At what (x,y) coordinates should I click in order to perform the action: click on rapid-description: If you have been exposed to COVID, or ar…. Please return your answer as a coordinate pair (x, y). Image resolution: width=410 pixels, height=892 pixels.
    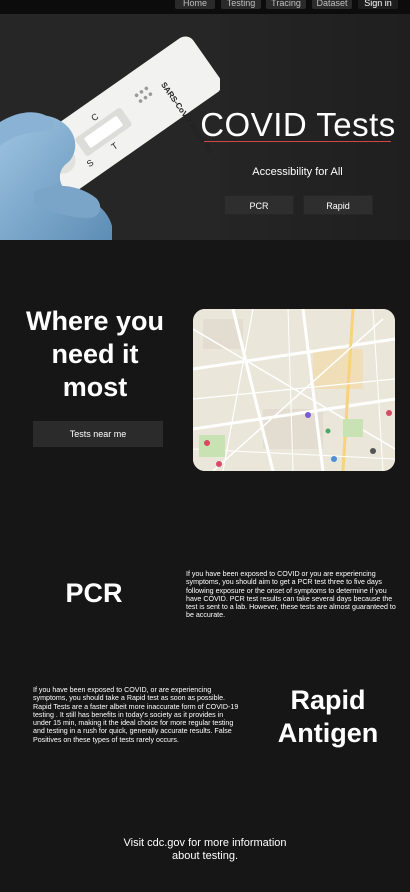
    Looking at the image, I should click on (136, 715).